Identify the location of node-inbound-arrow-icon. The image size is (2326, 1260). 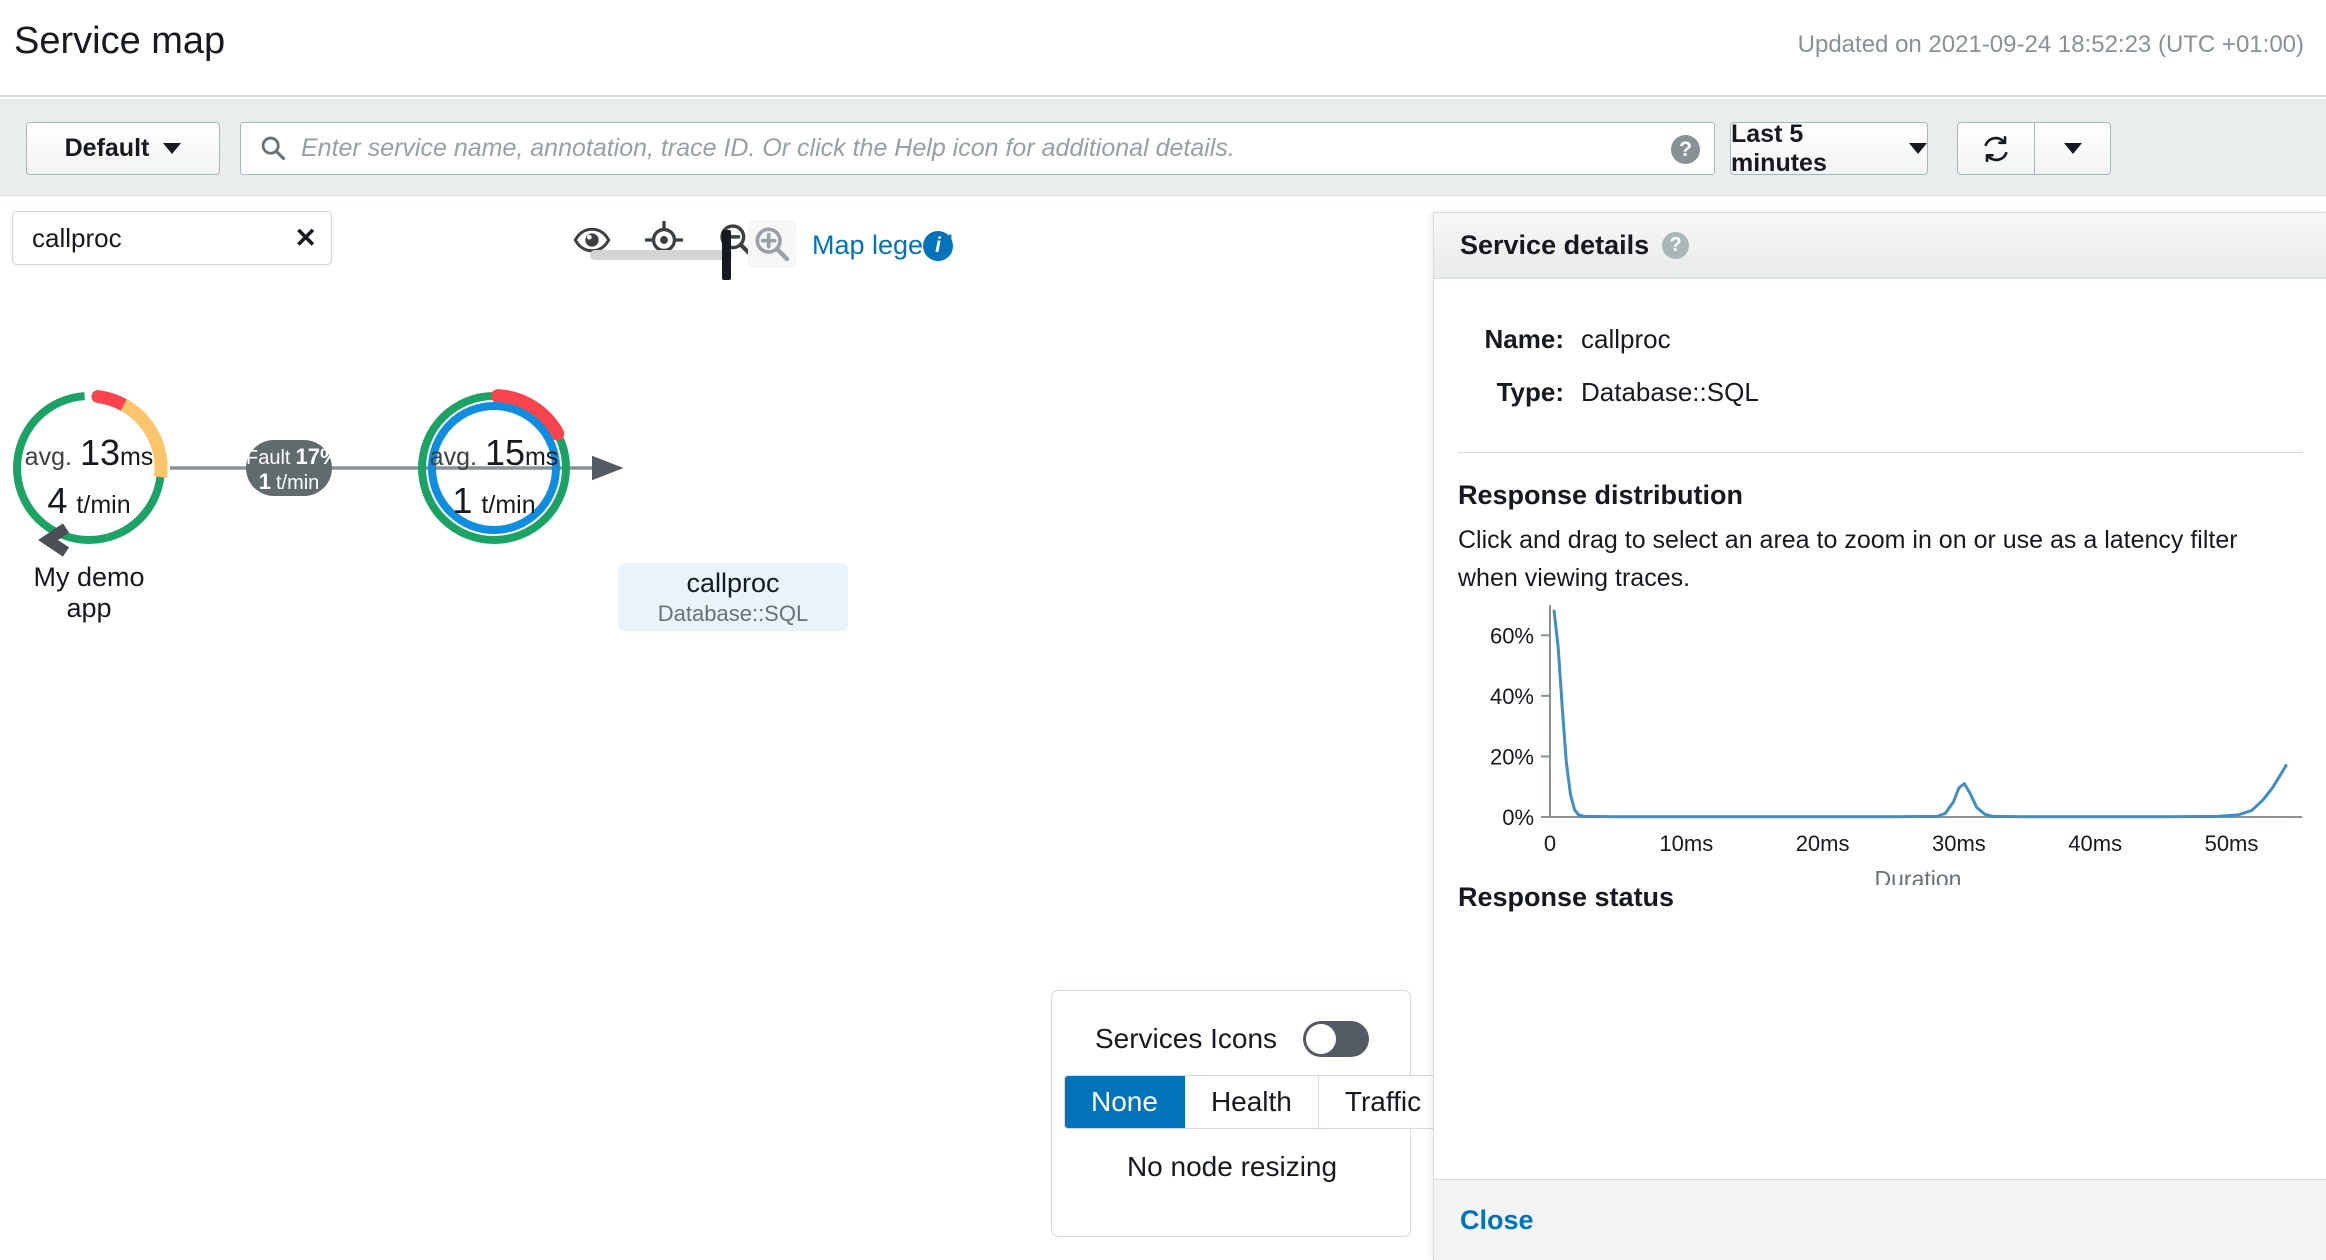
(54, 540).